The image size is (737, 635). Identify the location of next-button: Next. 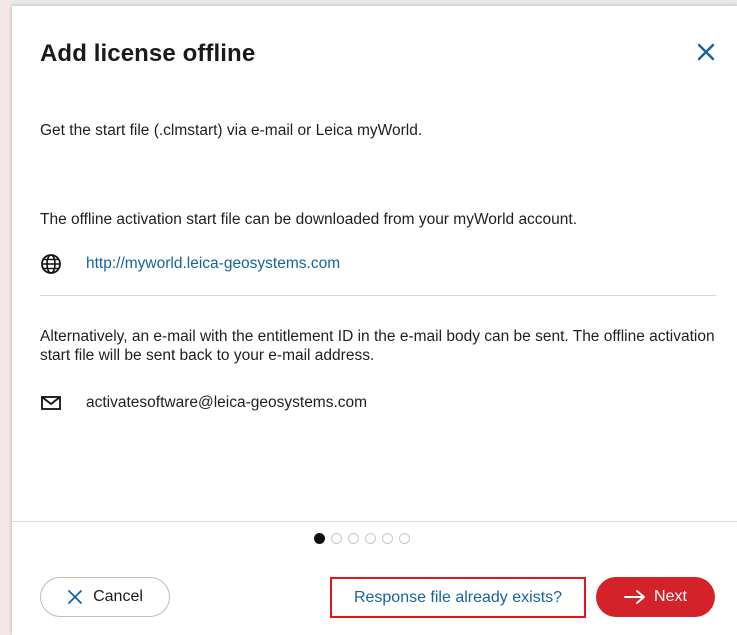
(655, 597).